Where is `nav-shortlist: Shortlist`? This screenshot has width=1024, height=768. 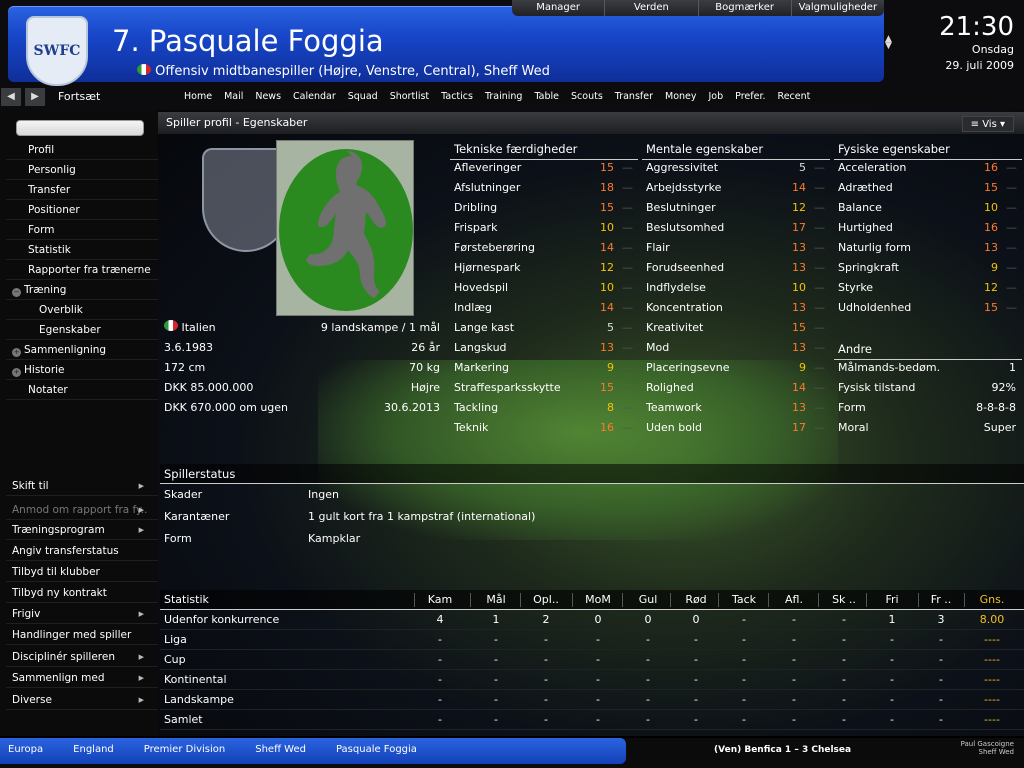
nav-shortlist: Shortlist is located at coordinates (409, 97).